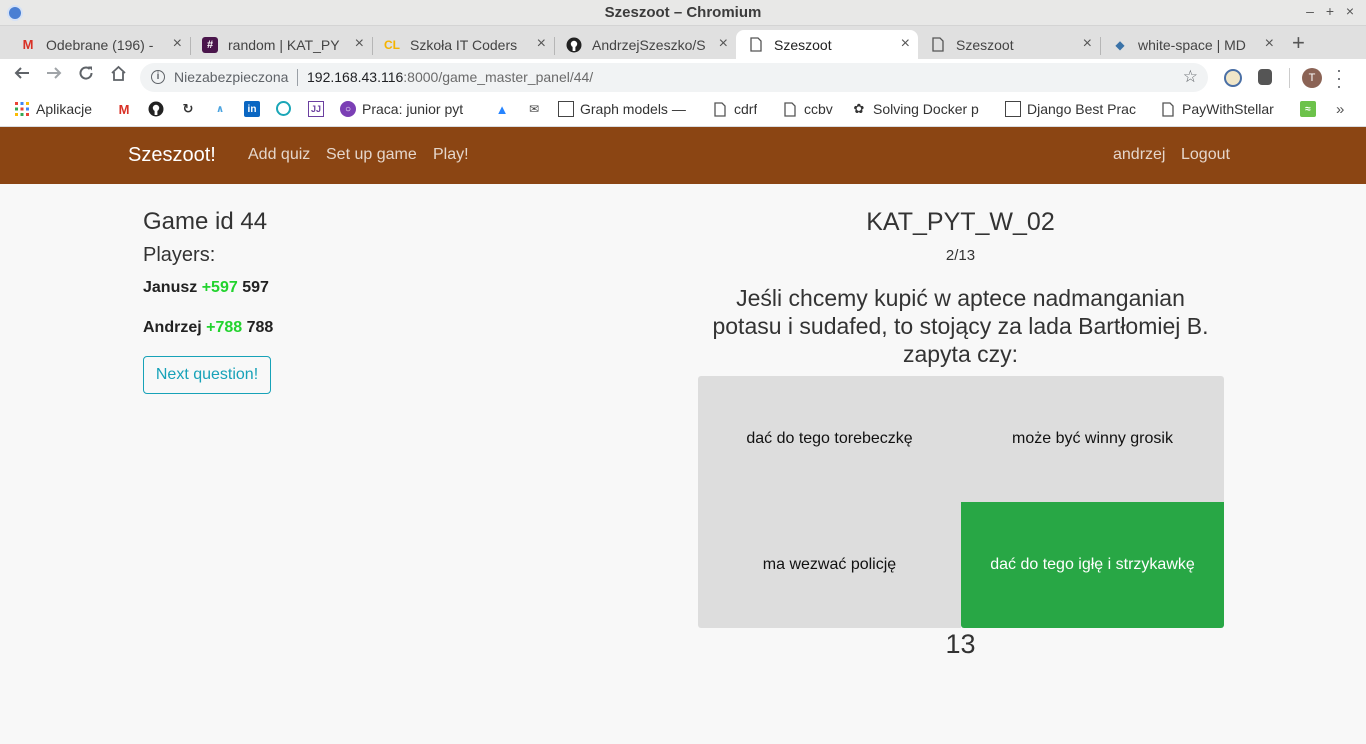 The height and width of the screenshot is (744, 1366). I want to click on reload-button, so click(86, 75).